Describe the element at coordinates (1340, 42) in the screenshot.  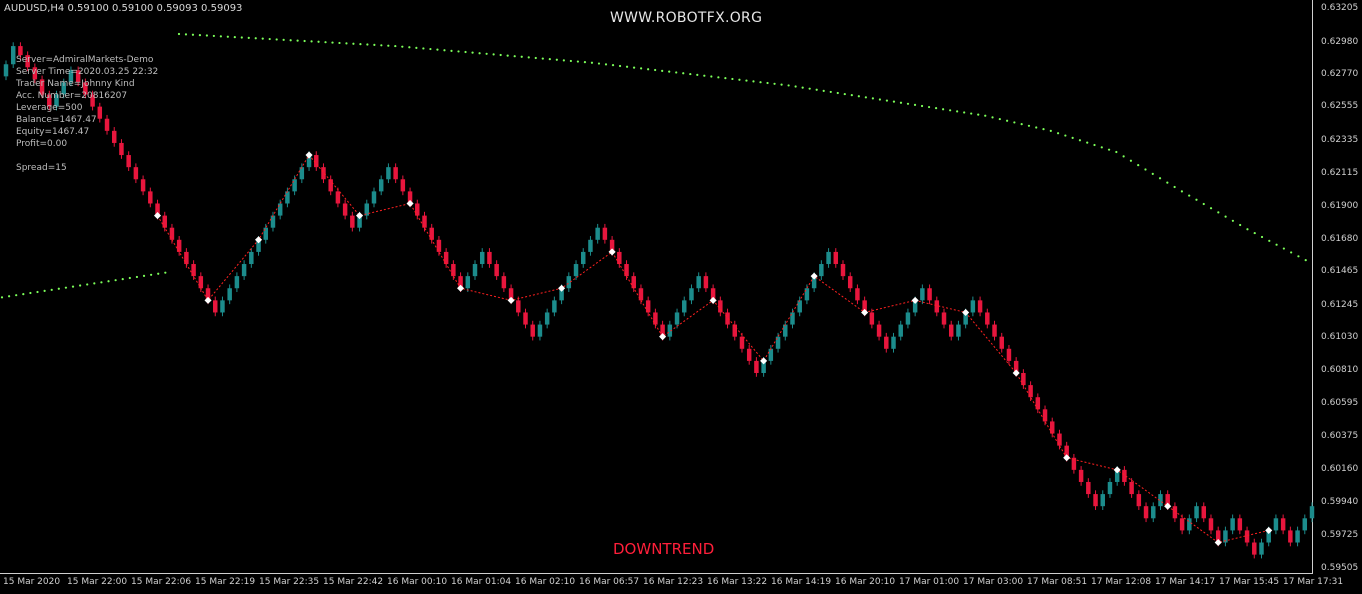
I see `price-tick-label: 0.62980` at that location.